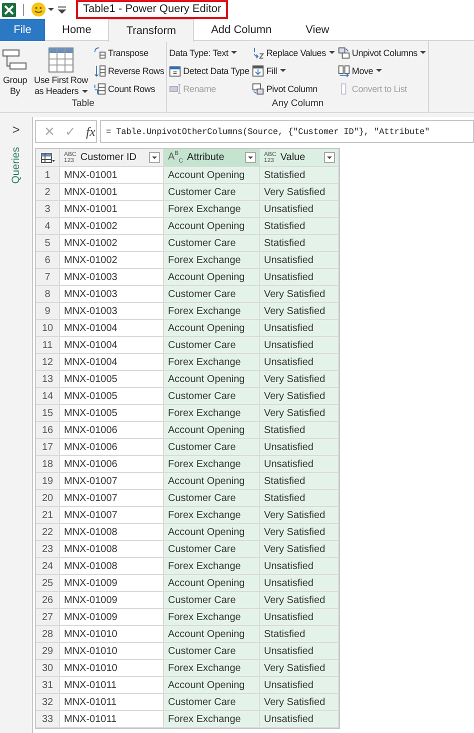 The width and height of the screenshot is (474, 733). What do you see at coordinates (48, 294) in the screenshot?
I see `row-number: 8` at bounding box center [48, 294].